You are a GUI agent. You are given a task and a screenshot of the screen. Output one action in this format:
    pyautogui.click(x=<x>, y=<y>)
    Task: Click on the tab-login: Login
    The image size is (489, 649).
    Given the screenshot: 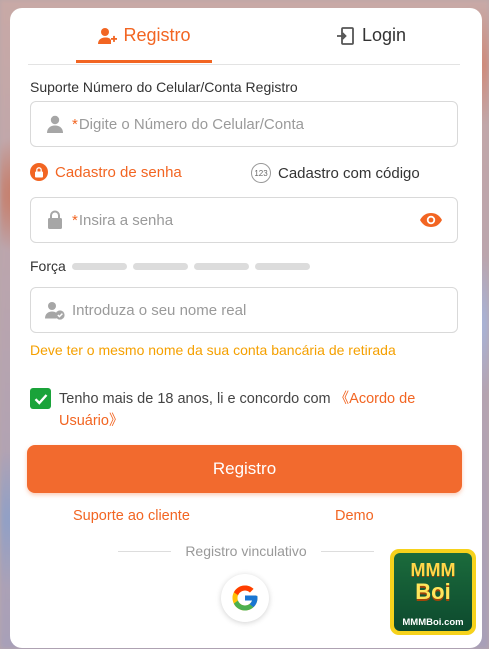 What is the action you would take?
    pyautogui.click(x=371, y=35)
    